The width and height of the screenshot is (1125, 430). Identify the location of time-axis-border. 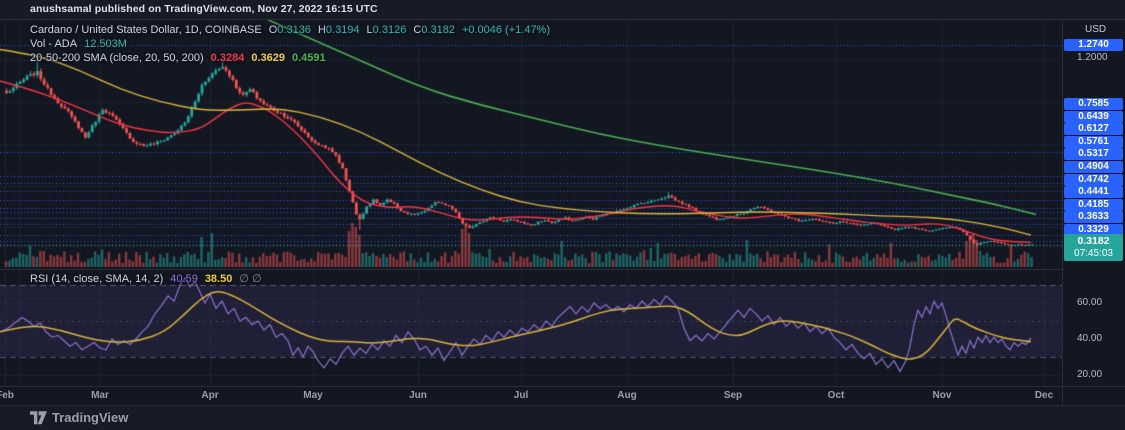
(562, 386).